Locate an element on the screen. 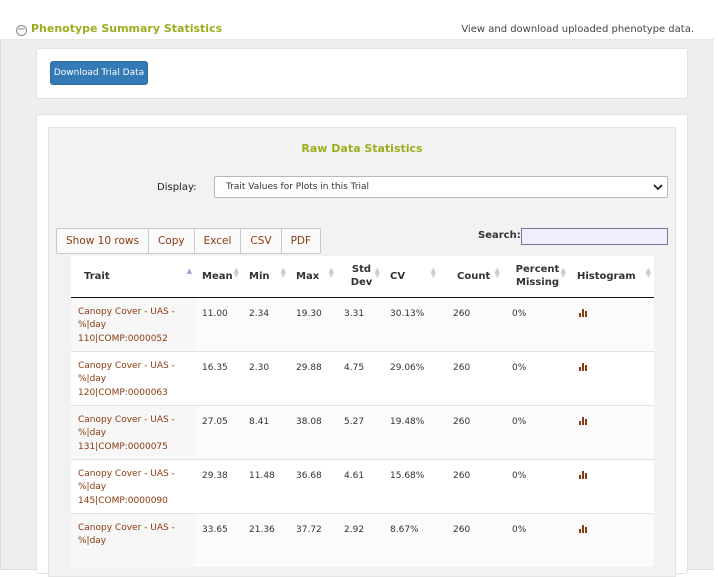 This screenshot has width=718, height=577. cell-std-dev: 4.61 is located at coordinates (360, 485).